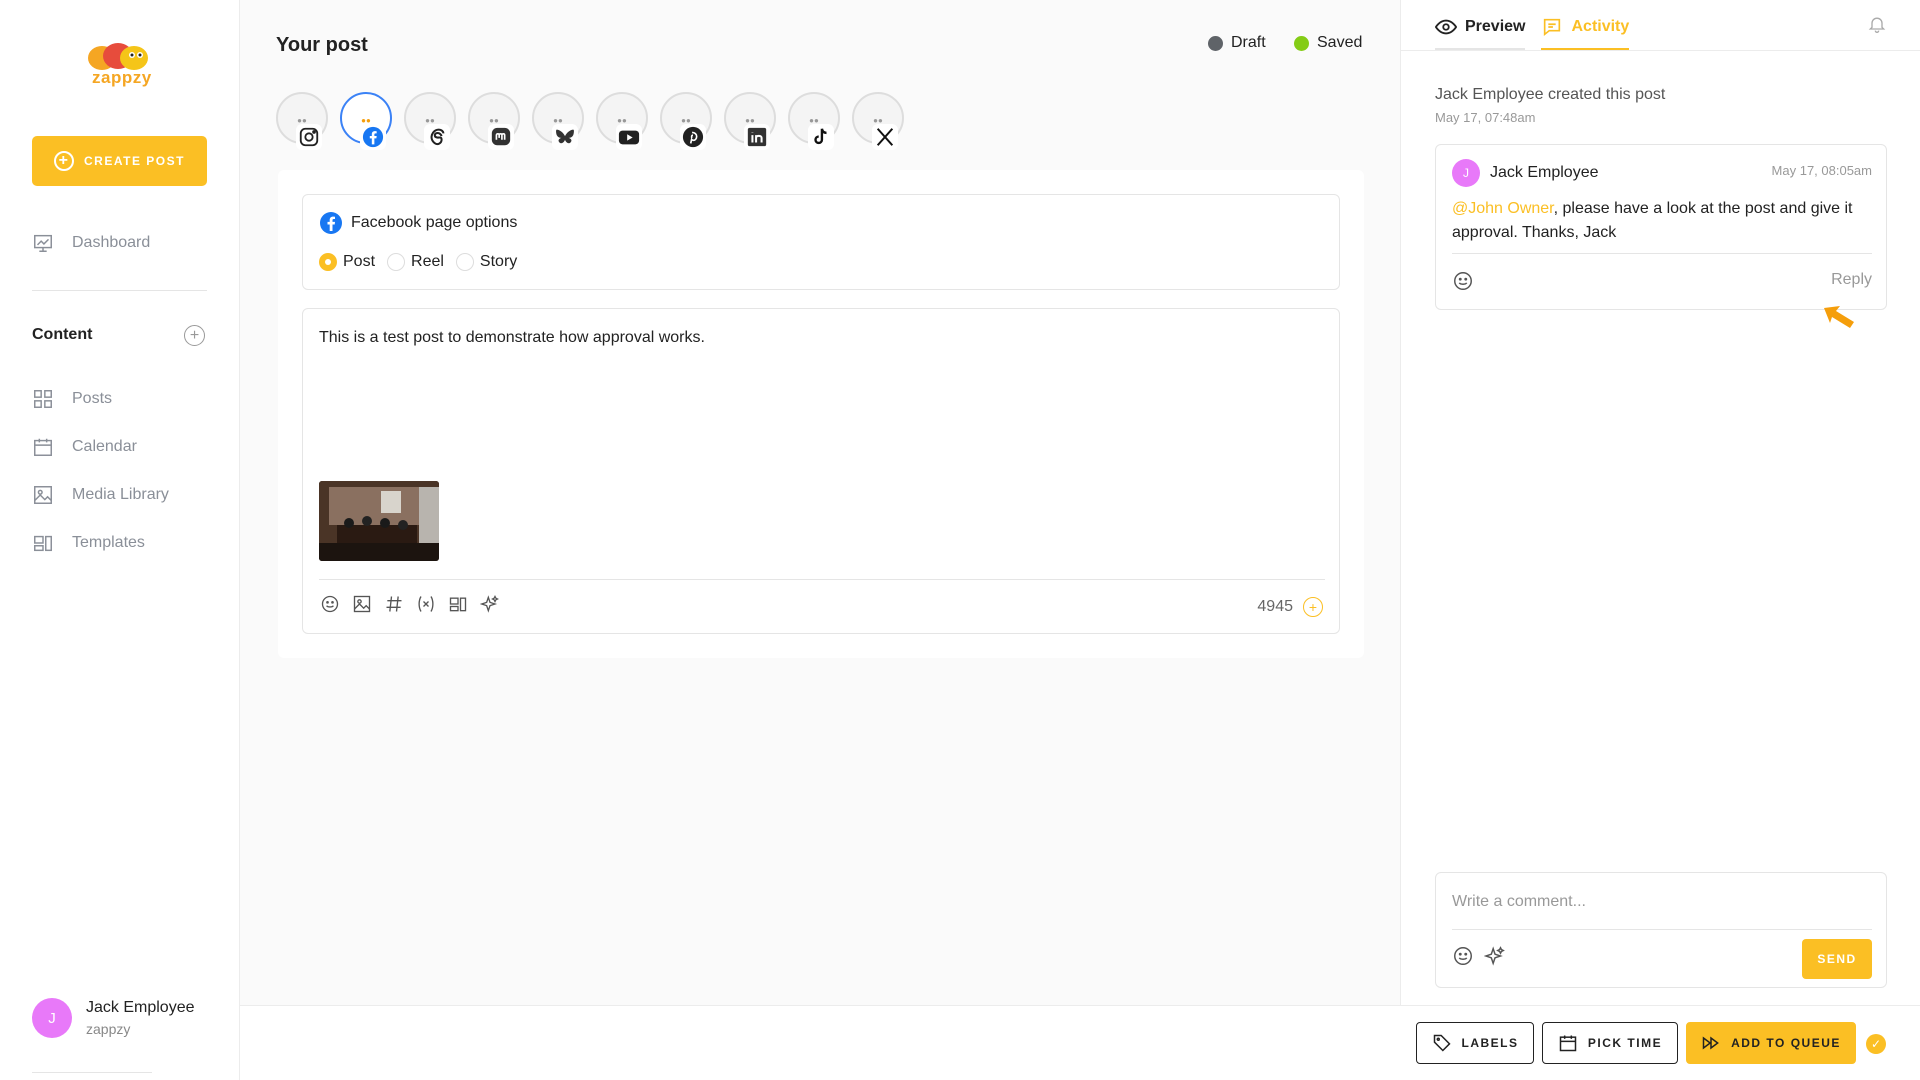 The height and width of the screenshot is (1080, 1920). What do you see at coordinates (140, 1007) in the screenshot?
I see `user-name: Jack Employee` at bounding box center [140, 1007].